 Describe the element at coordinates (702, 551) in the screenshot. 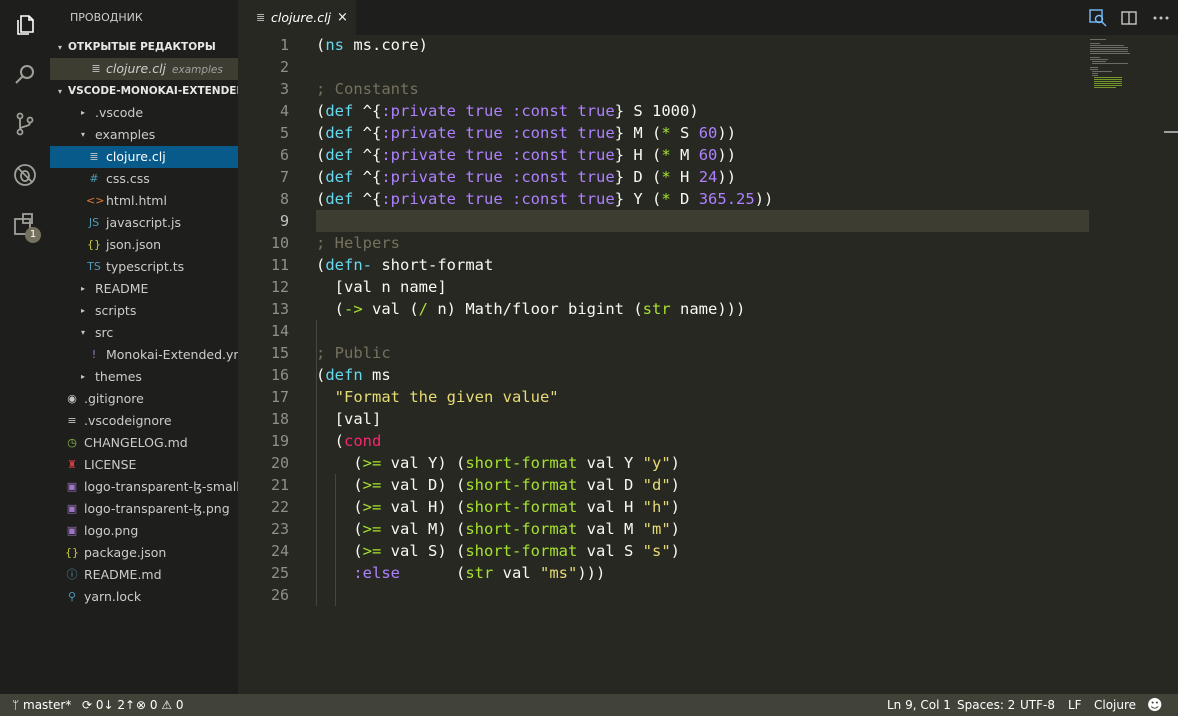

I see `code-line: (>= val S) (short-format val S "s")` at that location.